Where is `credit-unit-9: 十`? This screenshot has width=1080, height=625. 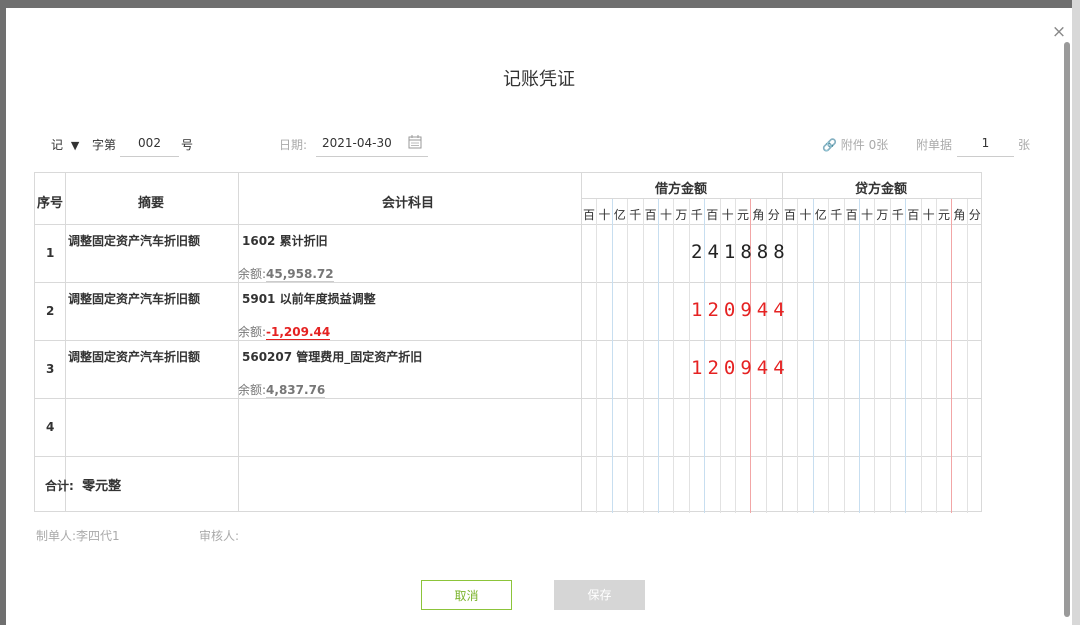
credit-unit-9: 十 is located at coordinates (928, 215).